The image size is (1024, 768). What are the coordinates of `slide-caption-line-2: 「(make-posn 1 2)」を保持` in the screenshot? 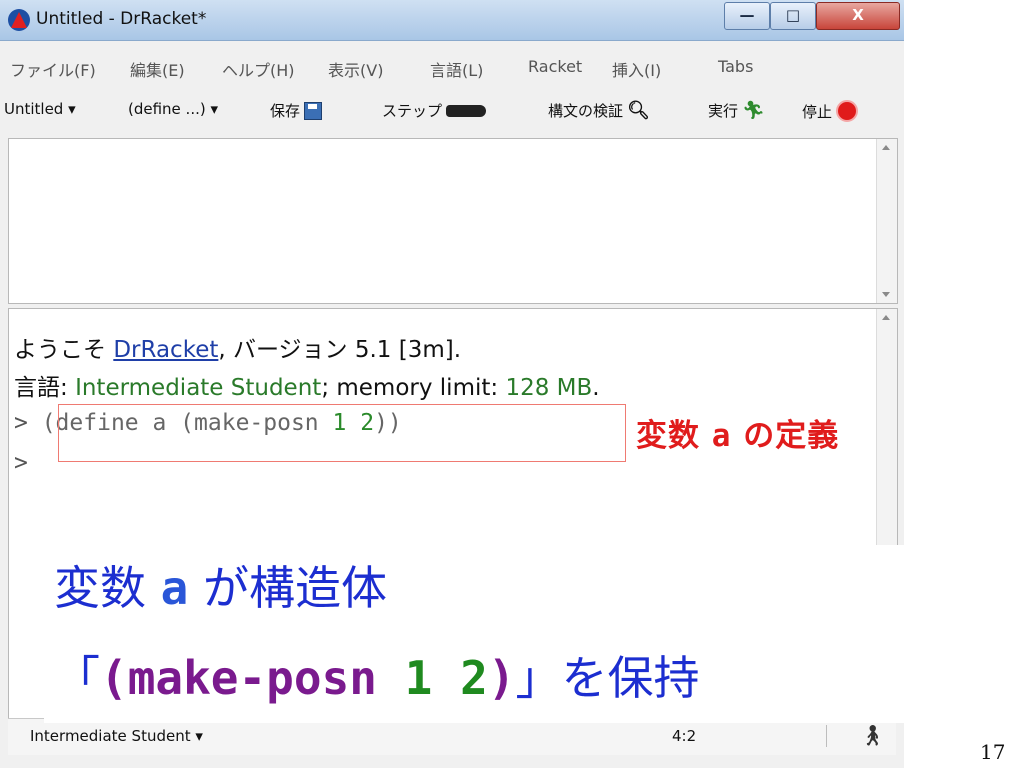 It's located at (376, 675).